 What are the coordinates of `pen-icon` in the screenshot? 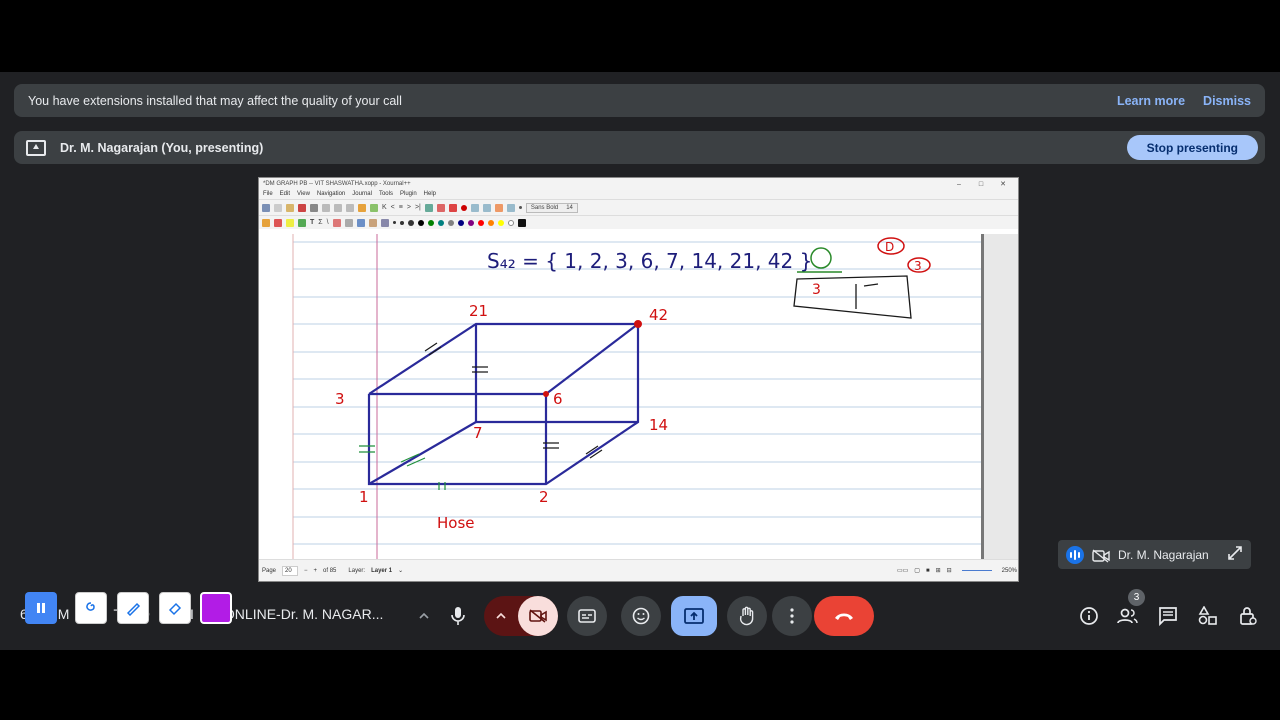 It's located at (266, 222).